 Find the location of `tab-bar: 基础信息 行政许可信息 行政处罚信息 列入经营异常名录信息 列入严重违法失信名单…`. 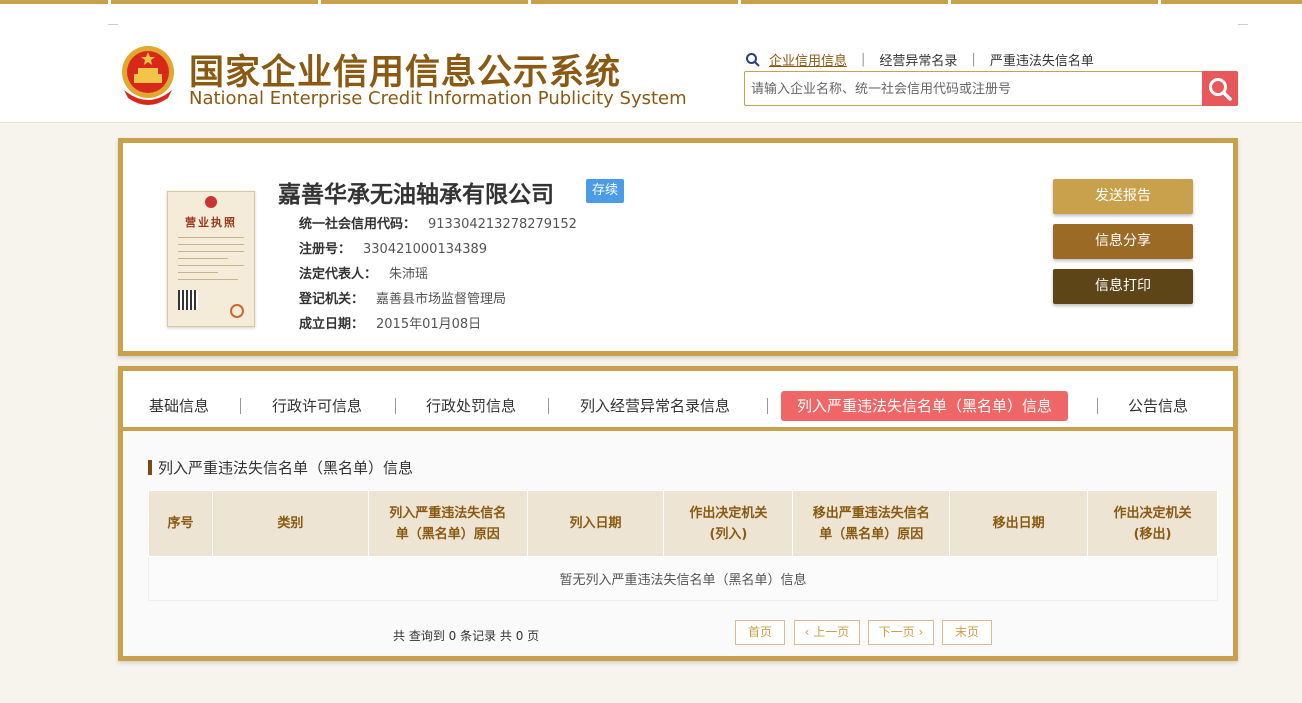

tab-bar: 基础信息 行政许可信息 行政处罚信息 列入经营异常名录信息 列入严重违法失信名单… is located at coordinates (678, 401).